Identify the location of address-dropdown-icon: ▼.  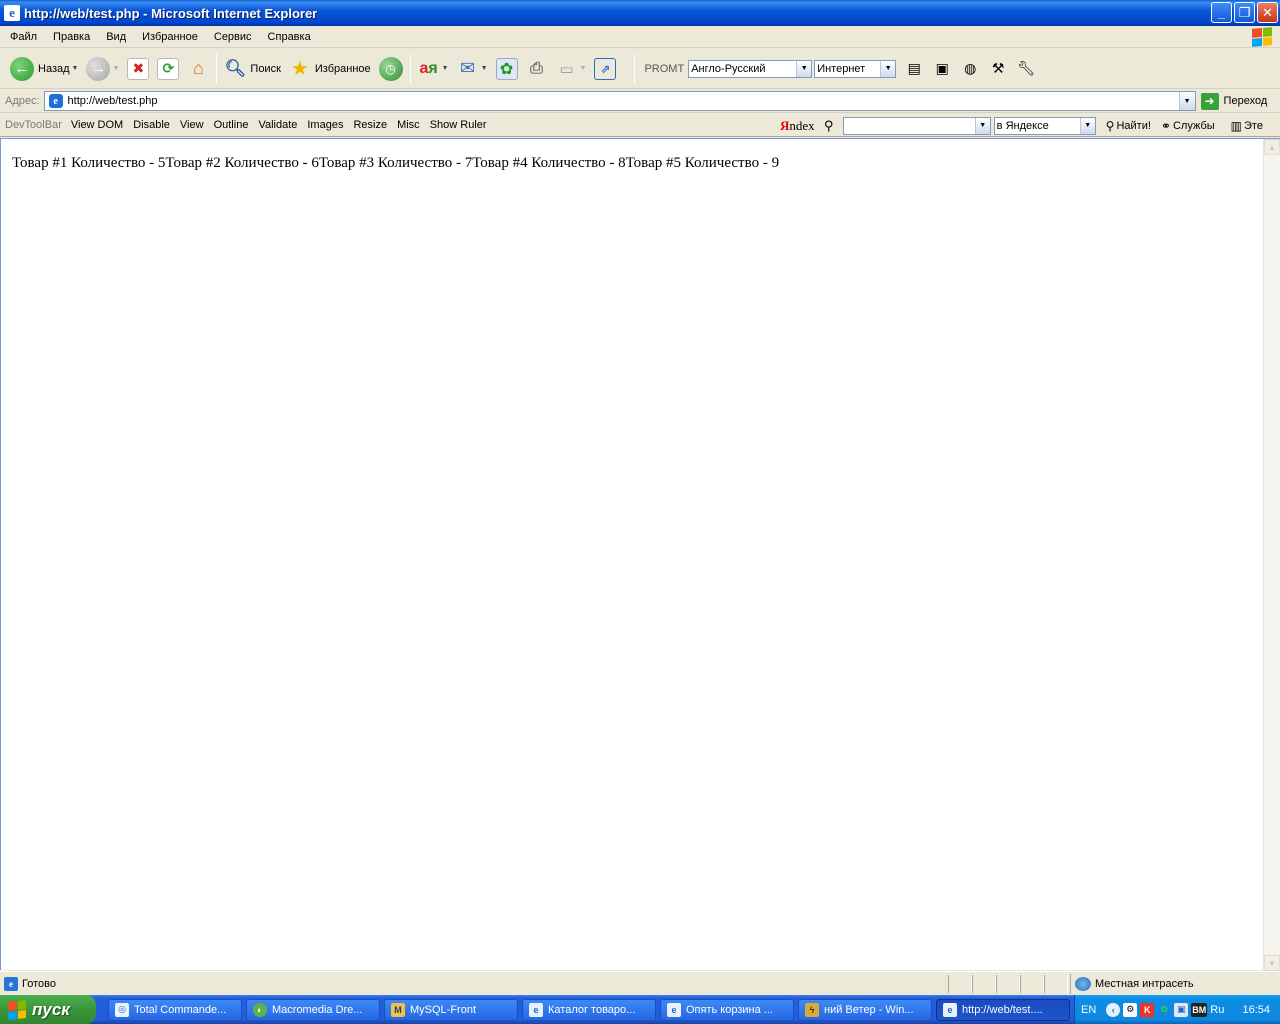
(1186, 101).